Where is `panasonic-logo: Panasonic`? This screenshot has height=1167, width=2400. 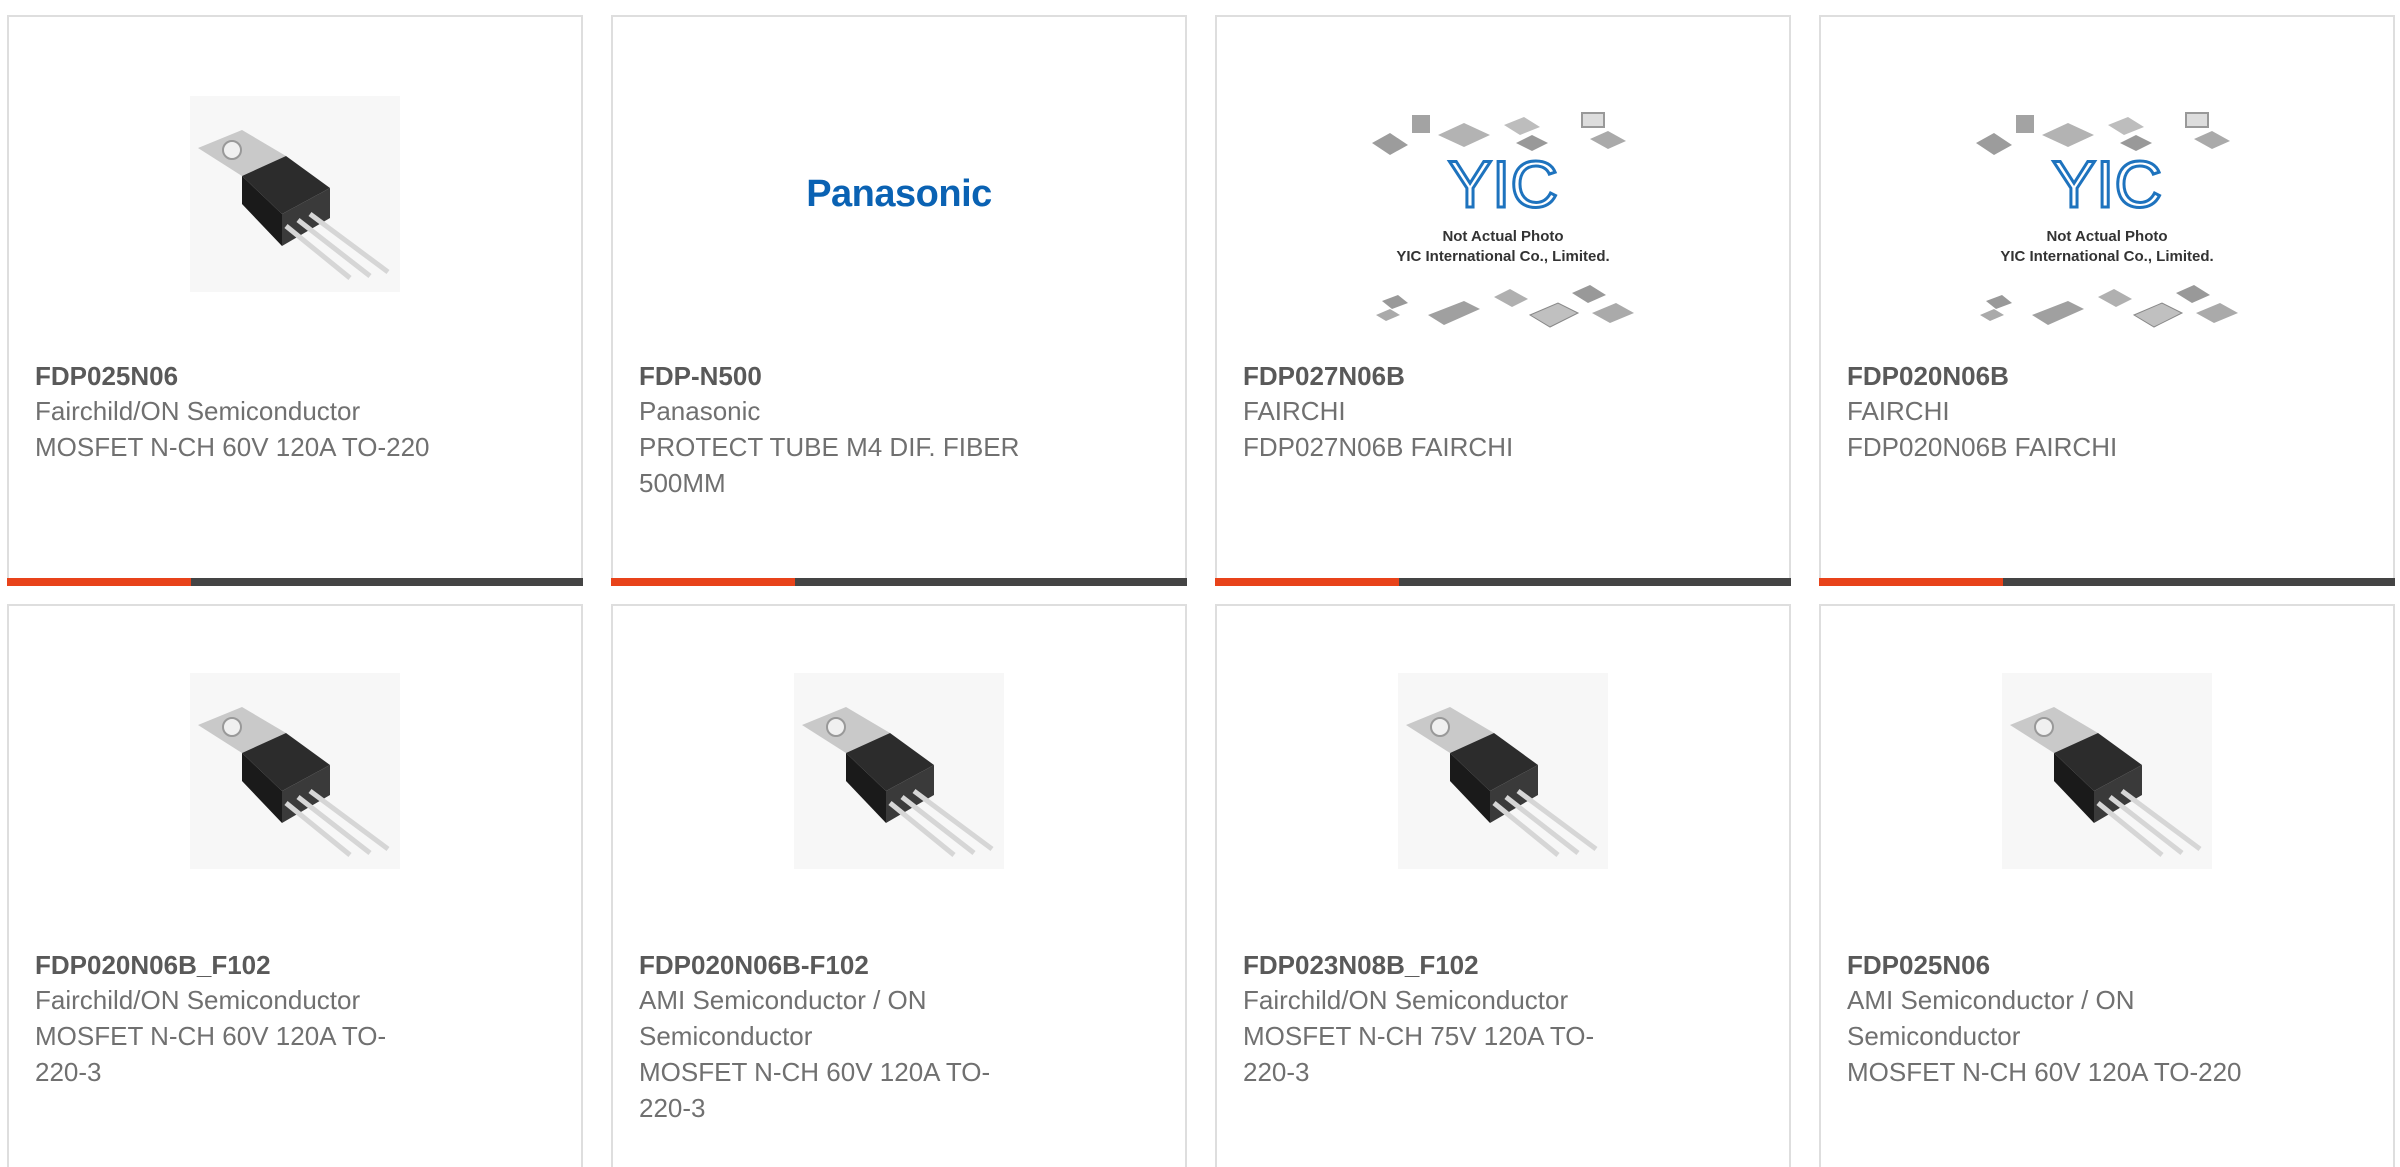 panasonic-logo: Panasonic is located at coordinates (899, 193).